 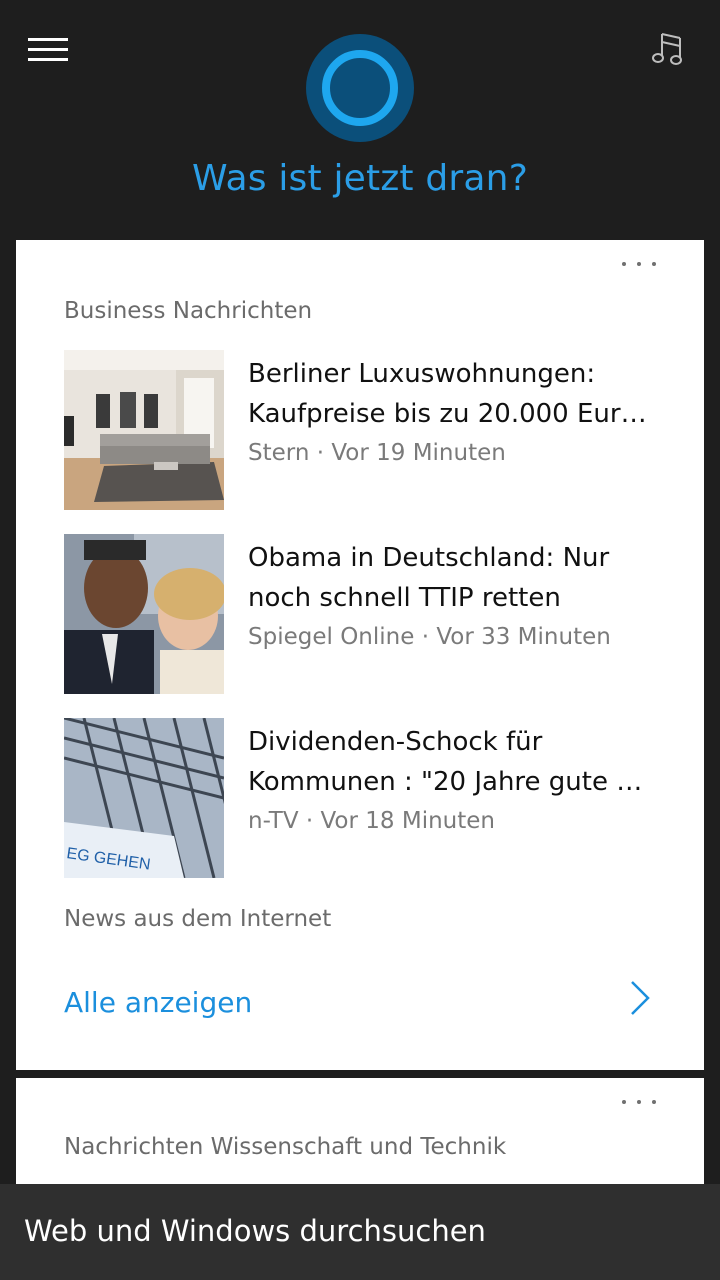 What do you see at coordinates (429, 637) in the screenshot?
I see `news-source-time: Spiegel Online · Vor 33 Minuten` at bounding box center [429, 637].